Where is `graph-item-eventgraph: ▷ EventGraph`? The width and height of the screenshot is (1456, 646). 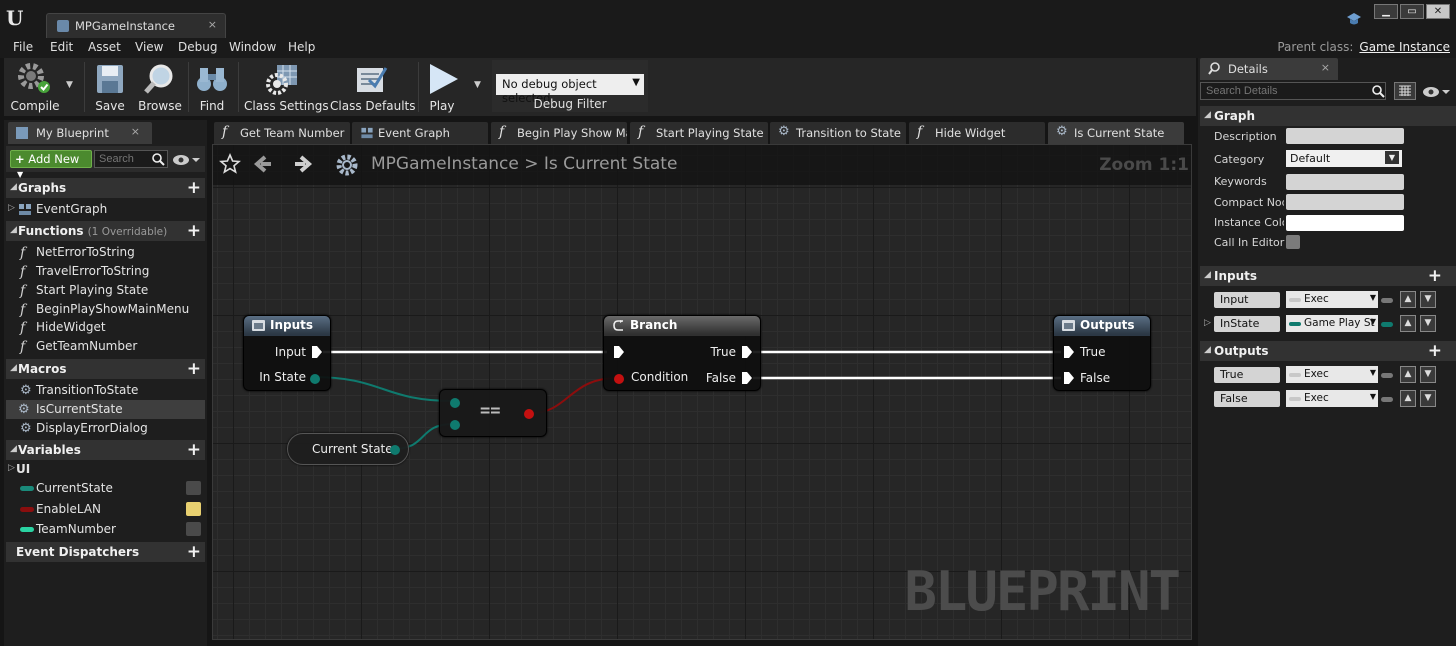
graph-item-eventgraph: ▷ EventGraph is located at coordinates (105, 209).